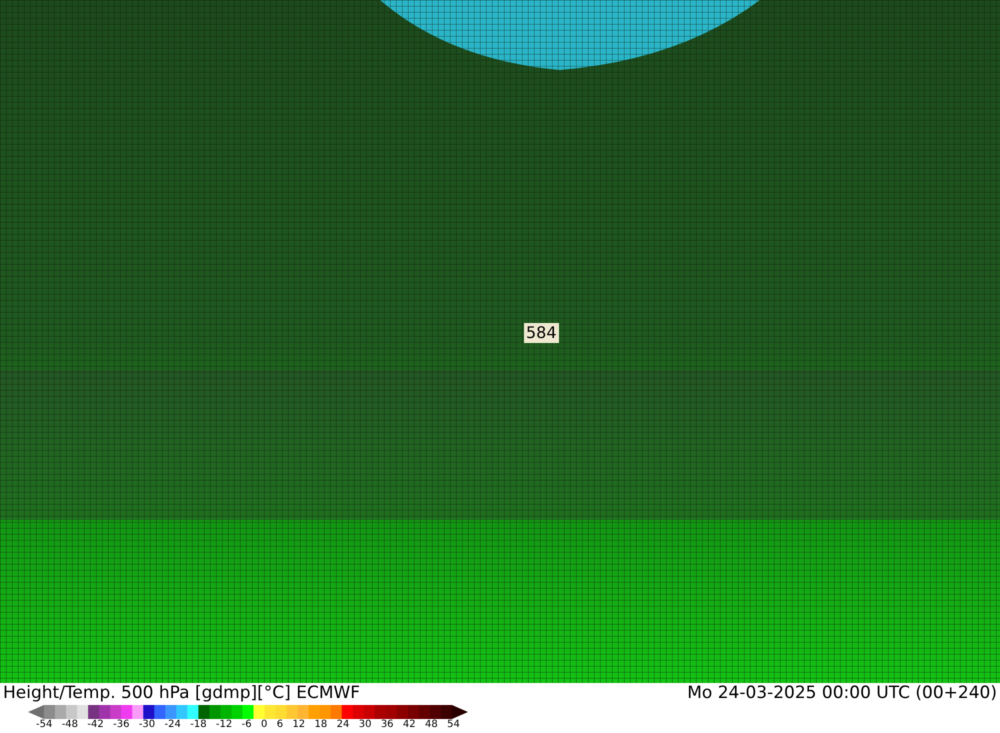  What do you see at coordinates (172, 725) in the screenshot?
I see `scale-tick-label: -24` at bounding box center [172, 725].